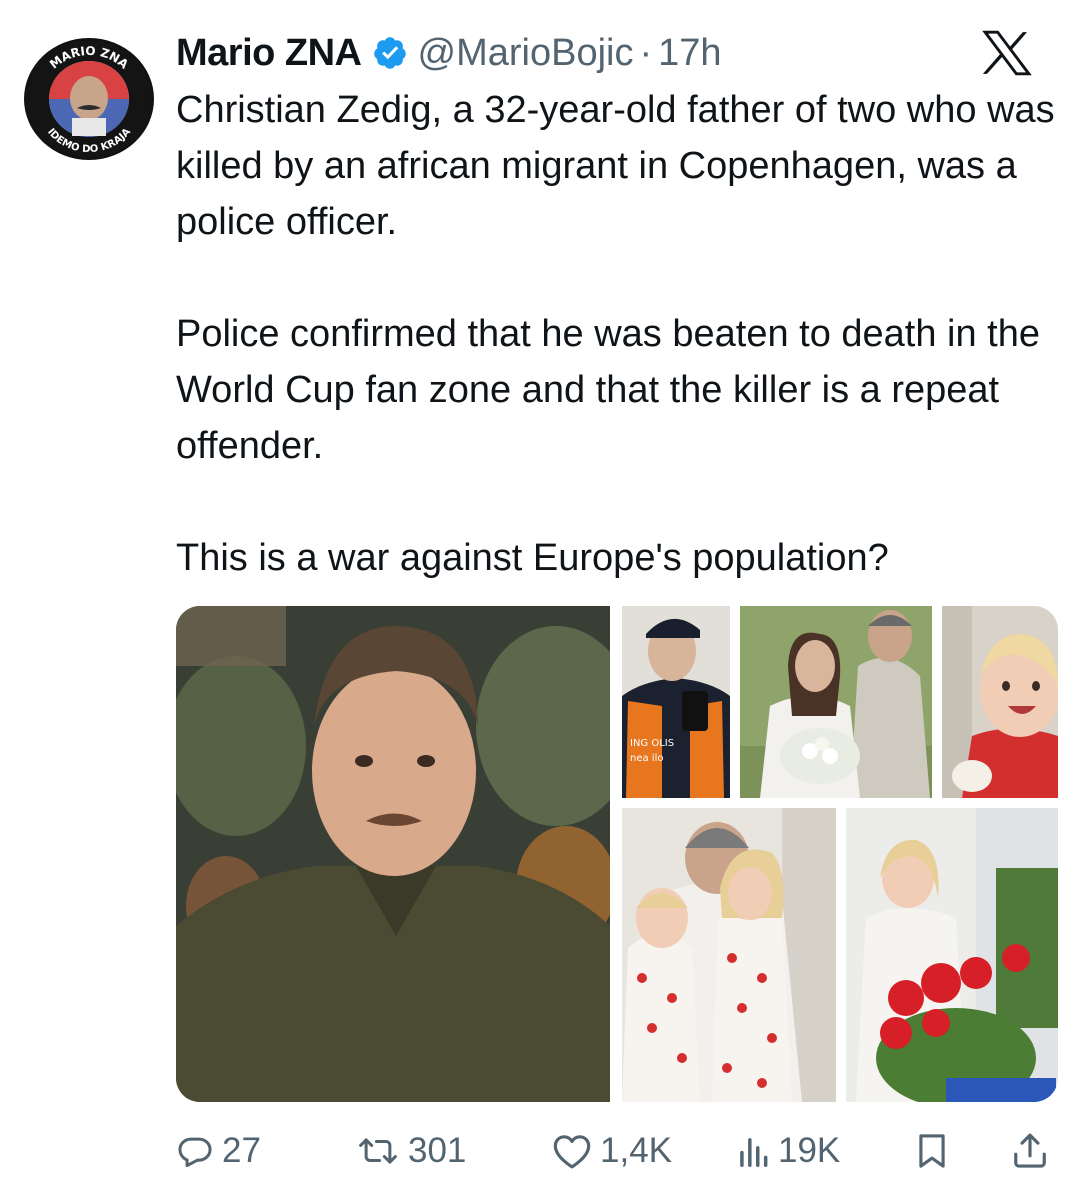  What do you see at coordinates (572, 1152) in the screenshot?
I see `heart-icon` at bounding box center [572, 1152].